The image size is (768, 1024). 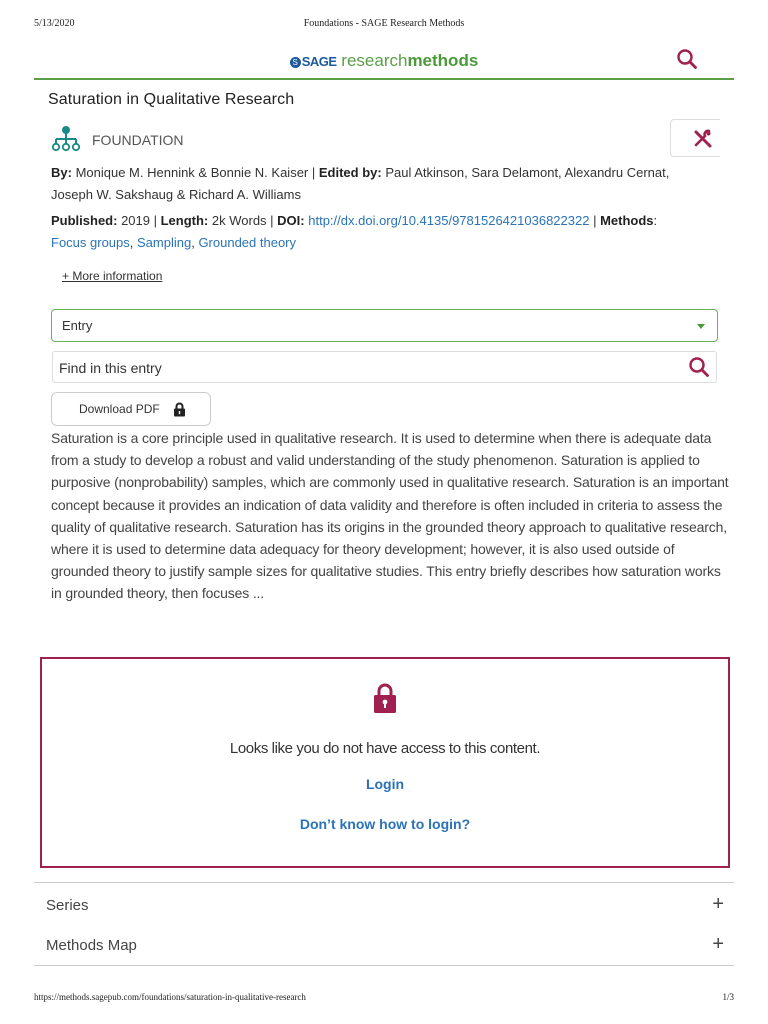 What do you see at coordinates (728, 997) in the screenshot?
I see `print-page-number: 1/3` at bounding box center [728, 997].